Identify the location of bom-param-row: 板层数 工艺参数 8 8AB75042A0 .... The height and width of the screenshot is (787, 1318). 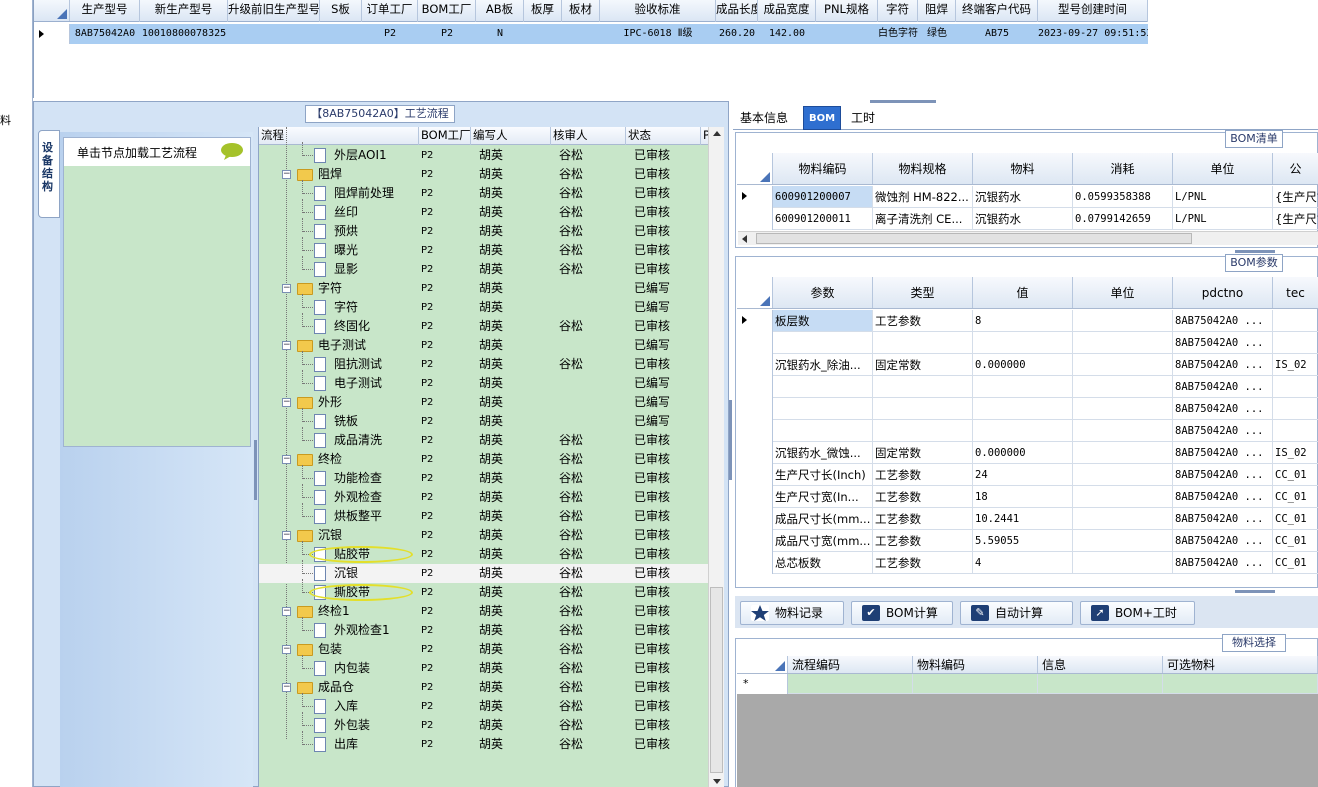
(1027, 321).